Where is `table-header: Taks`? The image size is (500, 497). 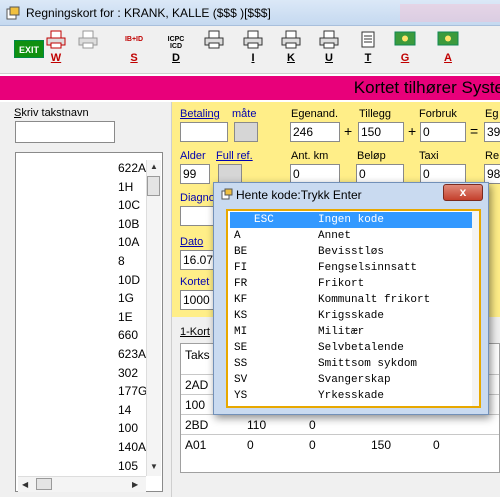
table-header: Taks is located at coordinates (197, 355).